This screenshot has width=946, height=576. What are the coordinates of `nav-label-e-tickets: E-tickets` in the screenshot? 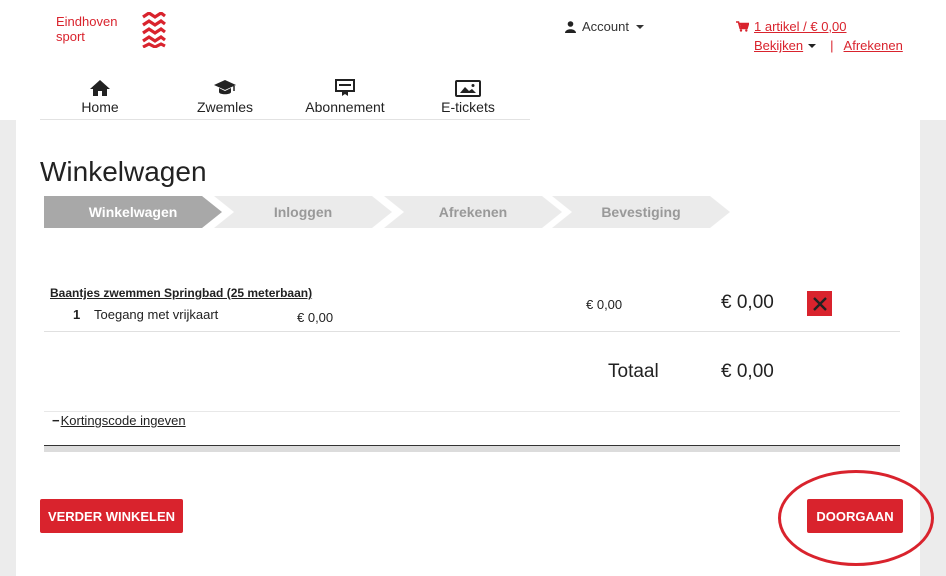 It's located at (468, 107).